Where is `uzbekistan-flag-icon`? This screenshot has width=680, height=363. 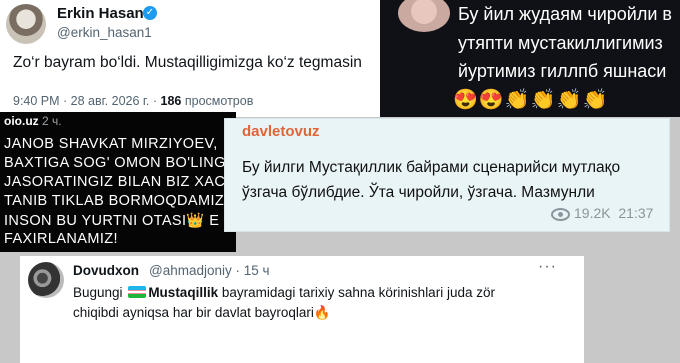
uzbekistan-flag-icon is located at coordinates (137, 292).